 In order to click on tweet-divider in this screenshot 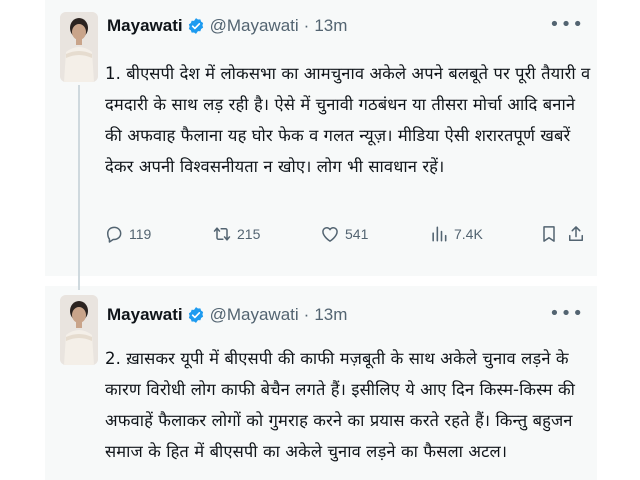, I will do `click(321, 281)`.